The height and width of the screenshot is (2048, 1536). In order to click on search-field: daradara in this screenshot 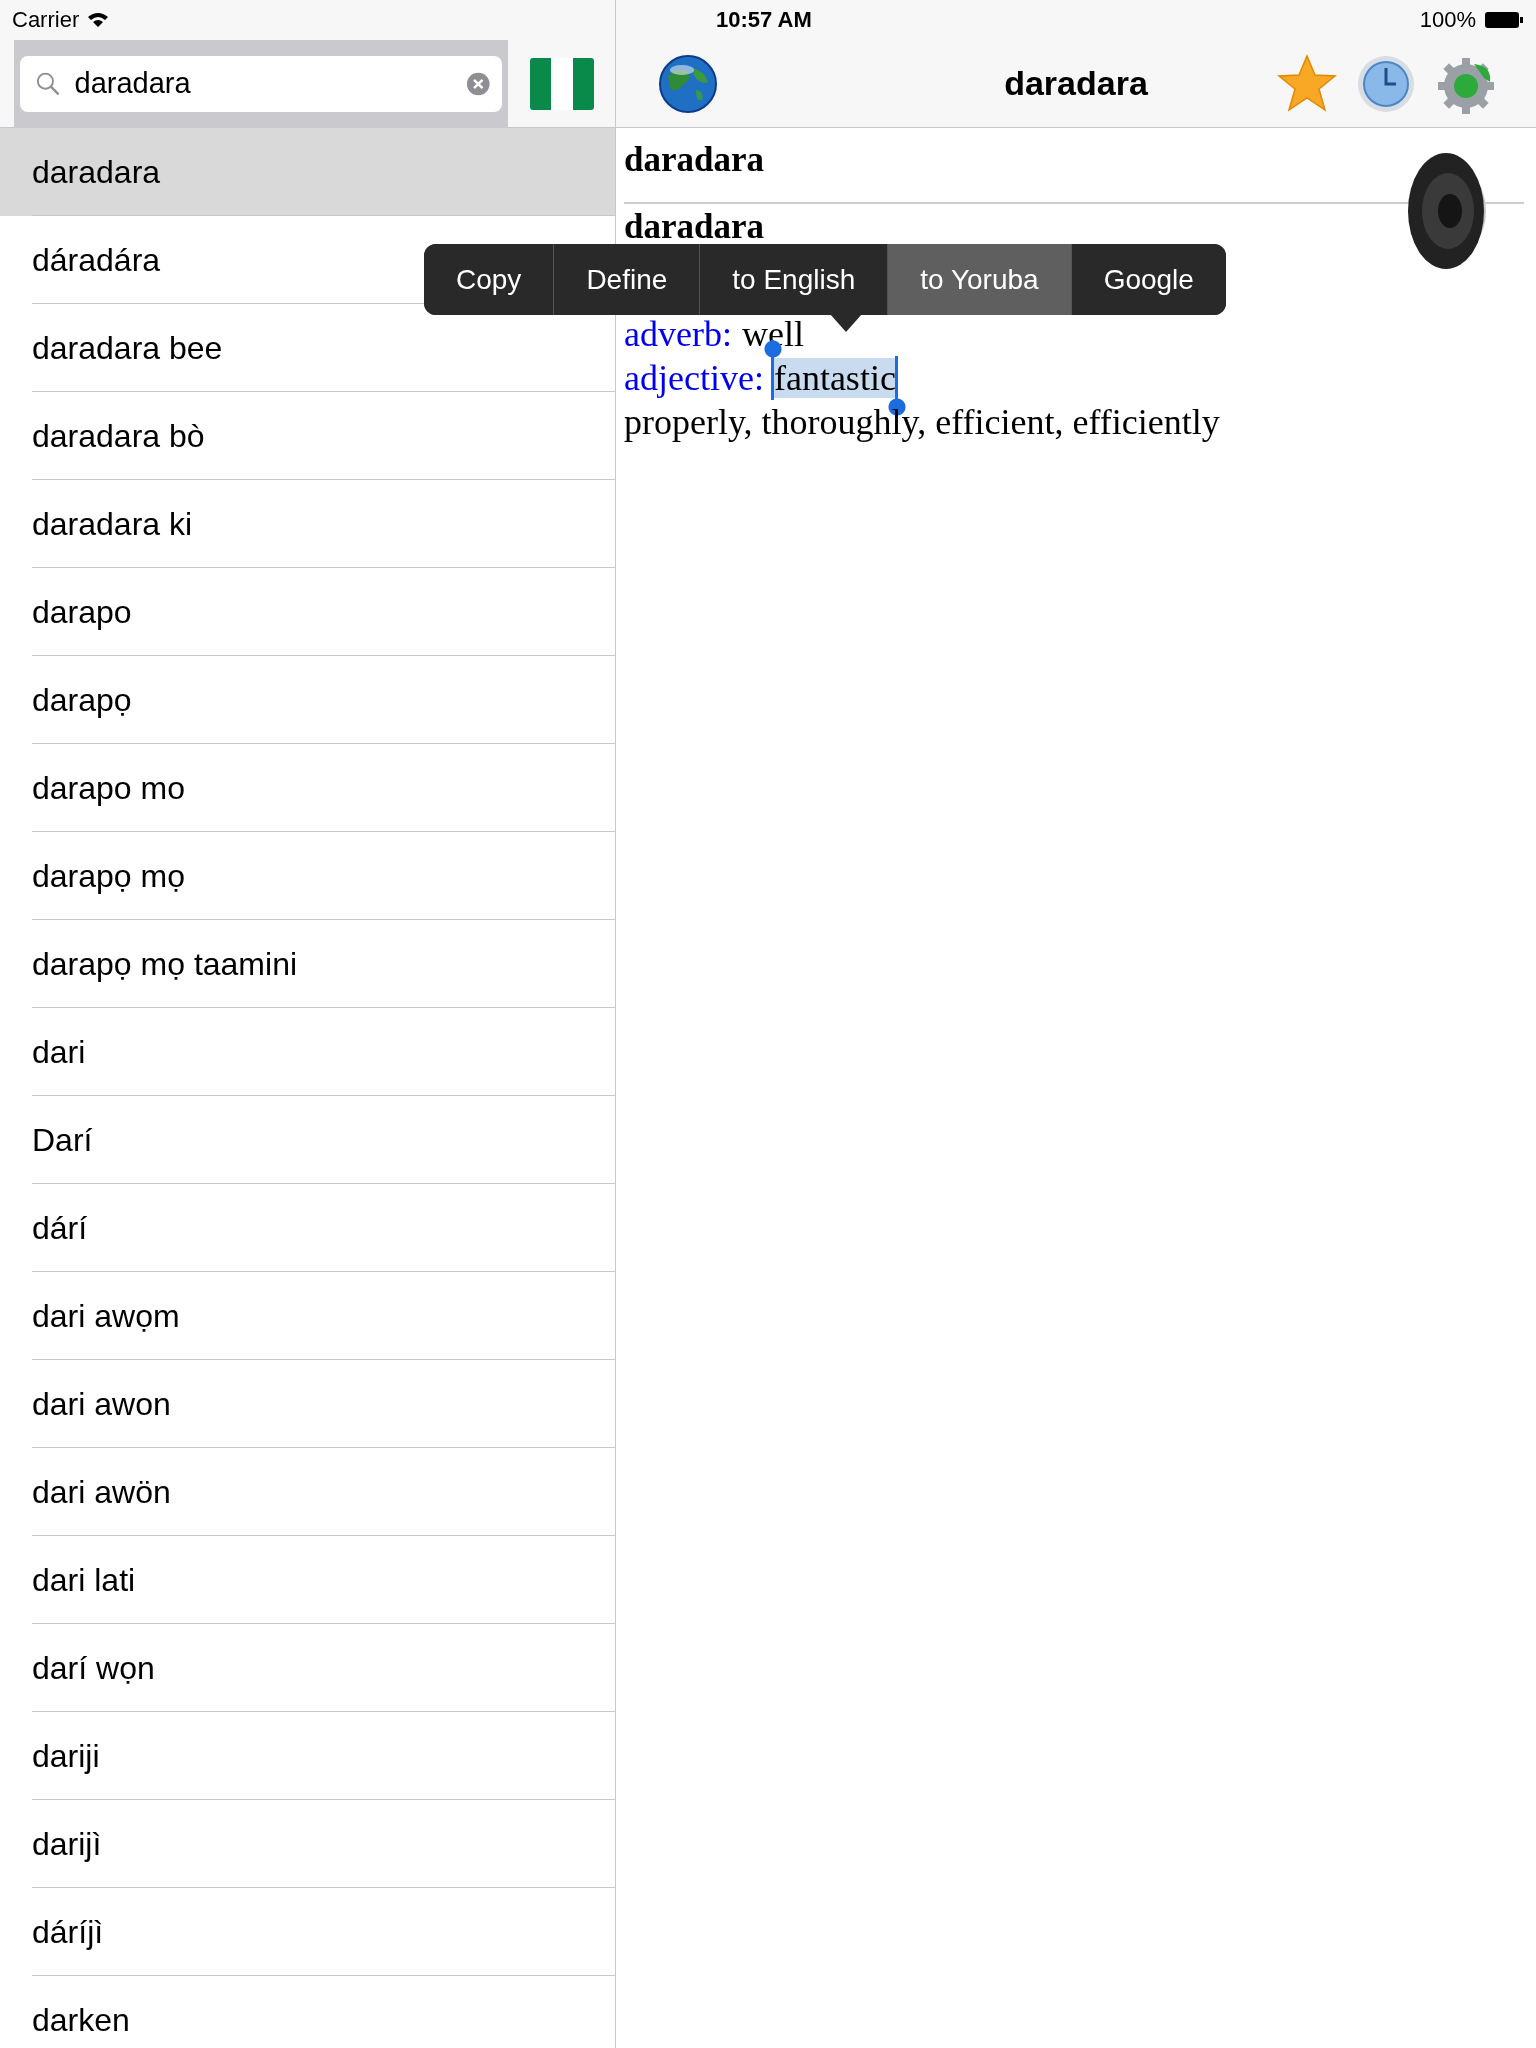, I will do `click(261, 83)`.